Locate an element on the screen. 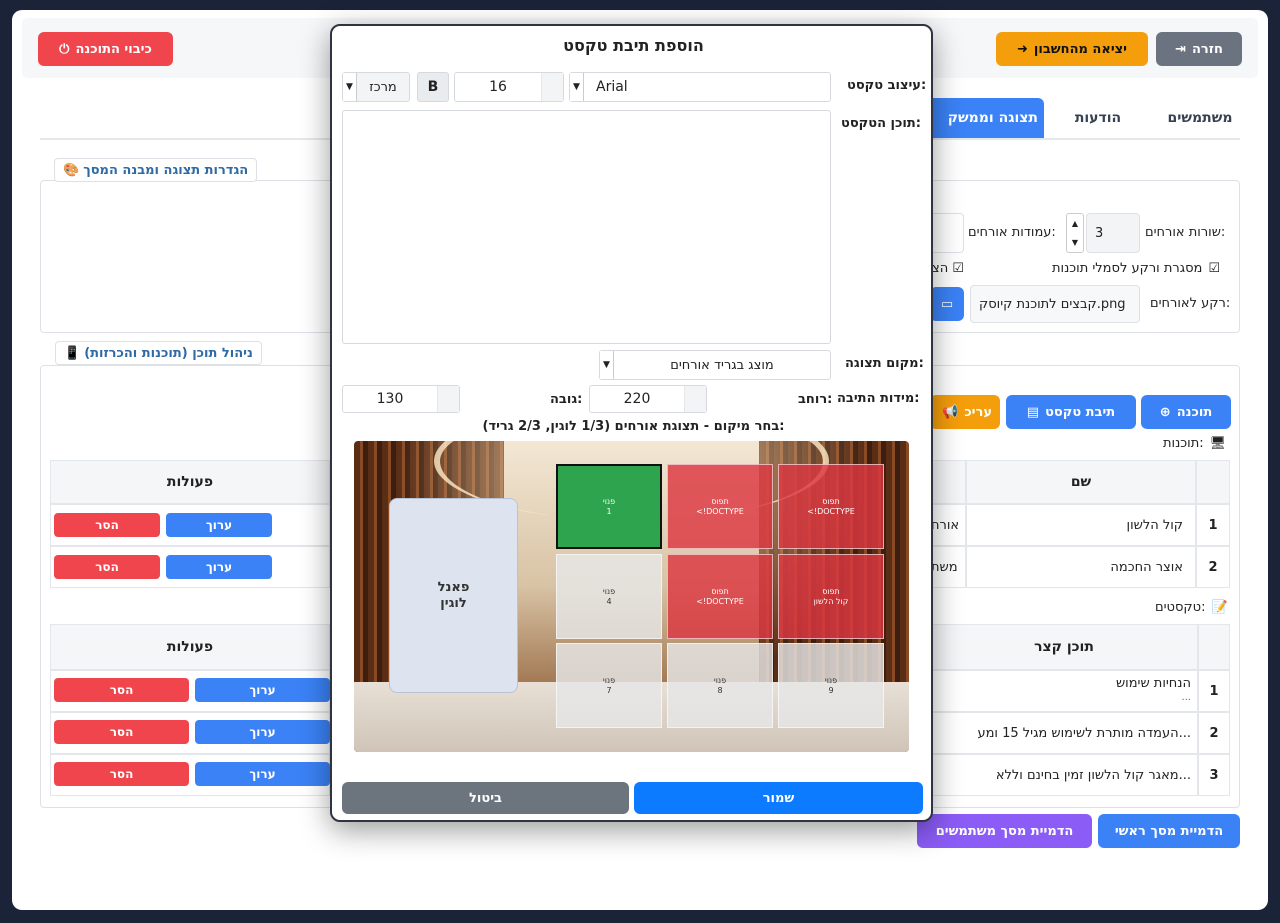 The image size is (1280, 923). tab-users: משתמשים is located at coordinates (1200, 118).